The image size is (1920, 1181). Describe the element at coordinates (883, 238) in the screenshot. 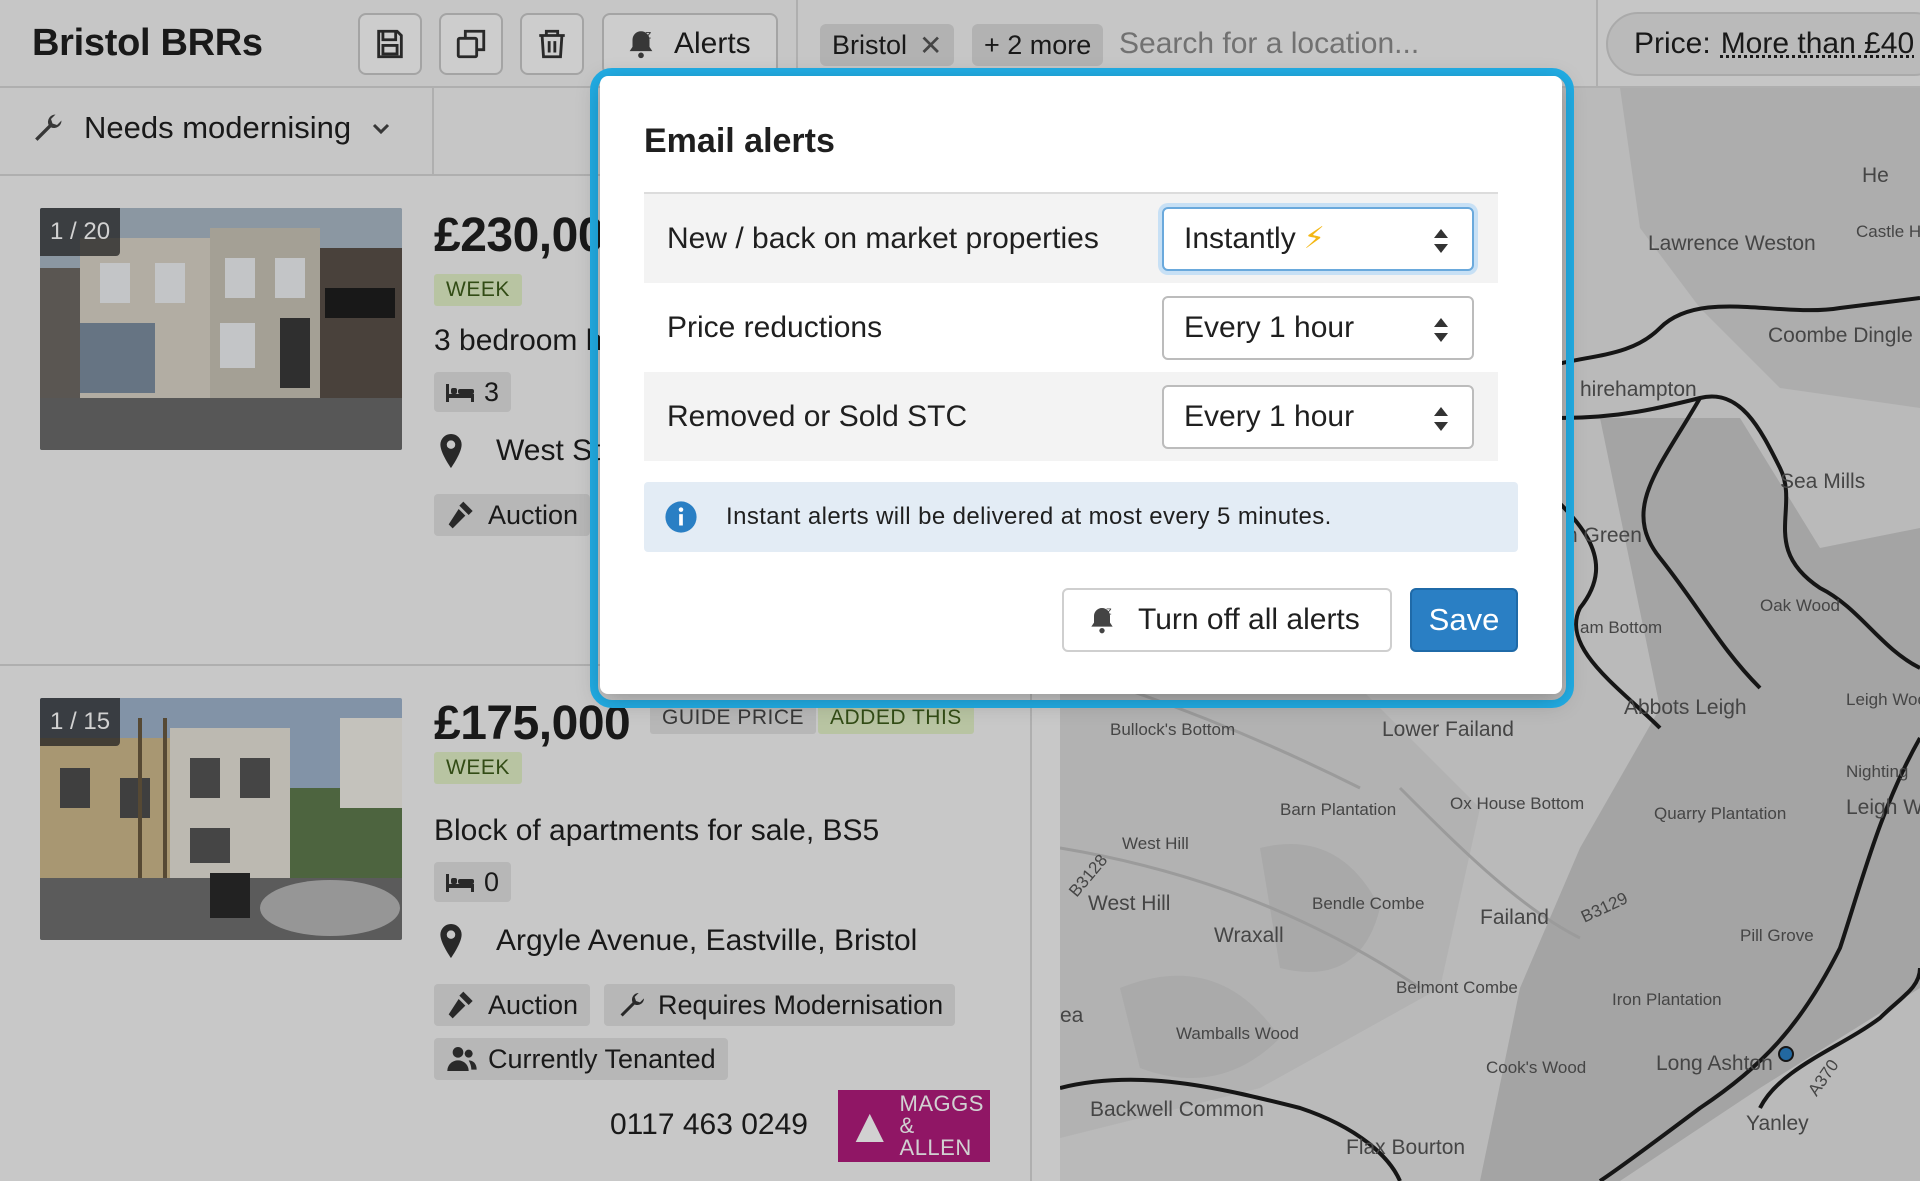

I see `alert-row-label: New / back on market properties` at that location.